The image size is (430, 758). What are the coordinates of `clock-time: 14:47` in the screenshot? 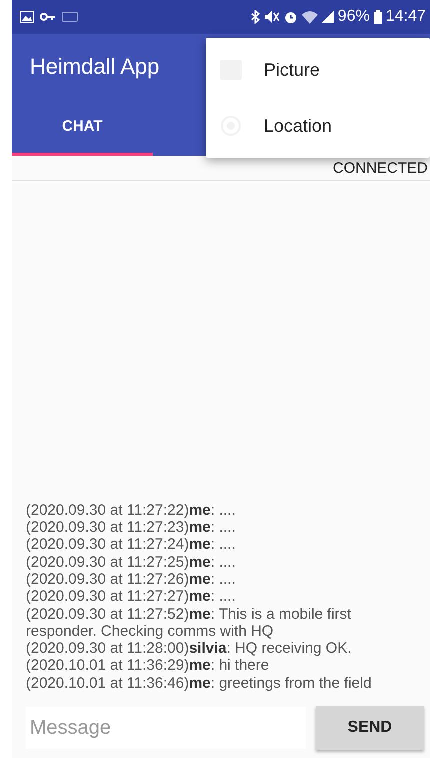 It's located at (406, 17).